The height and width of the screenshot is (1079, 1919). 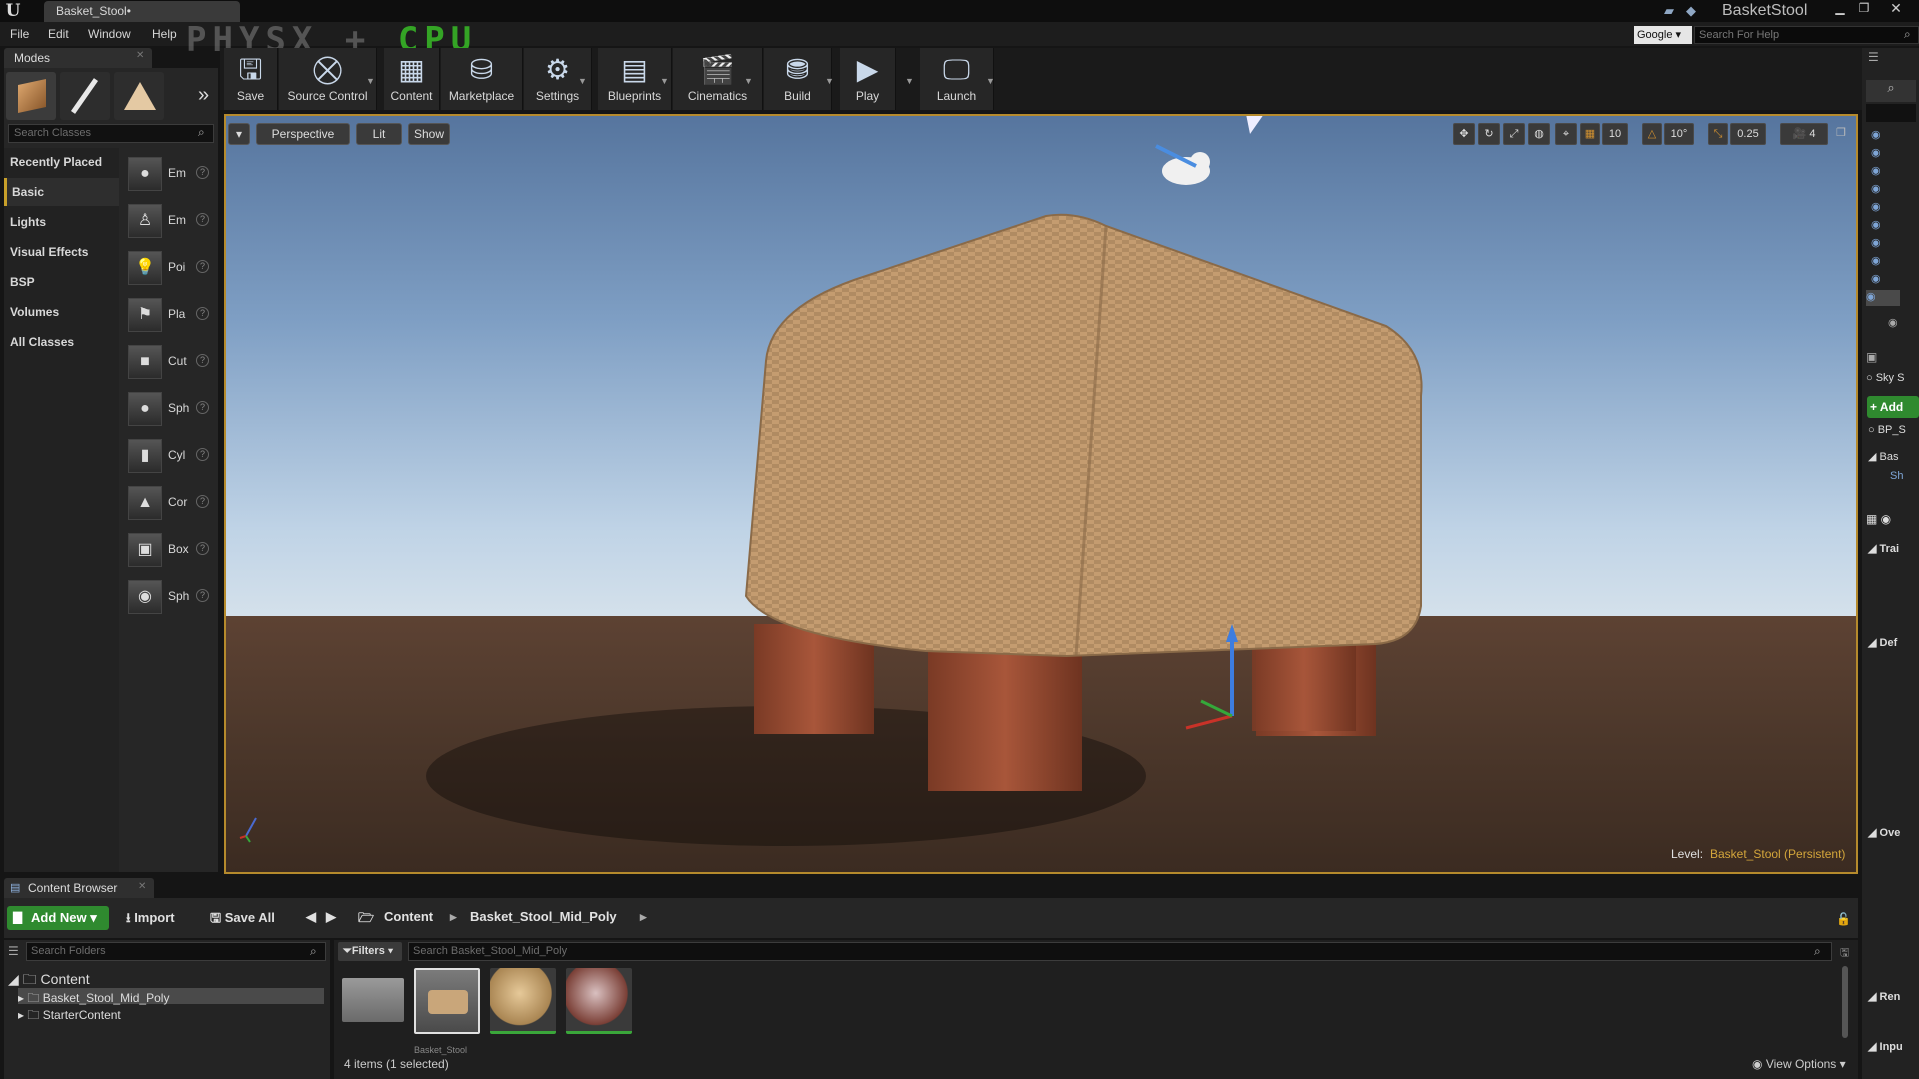 I want to click on asset-basket-stool-mesh, so click(x=447, y=1001).